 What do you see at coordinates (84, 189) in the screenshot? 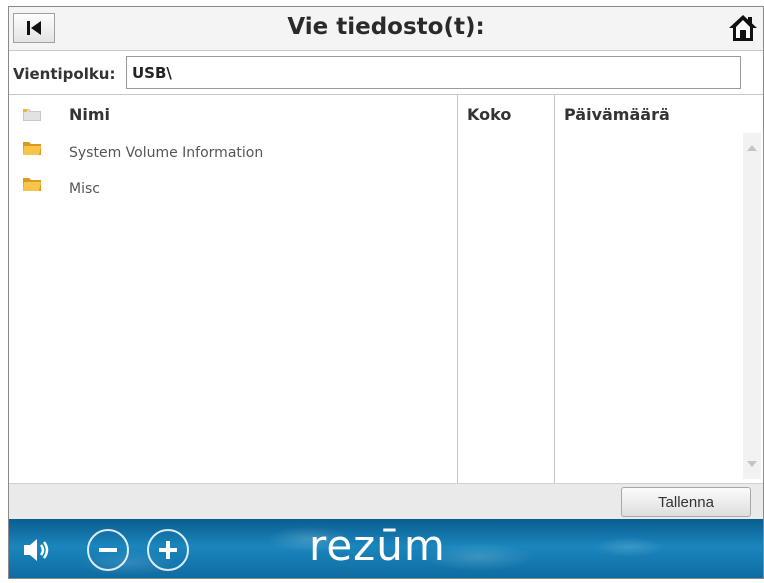
I see `file-name: Misc` at bounding box center [84, 189].